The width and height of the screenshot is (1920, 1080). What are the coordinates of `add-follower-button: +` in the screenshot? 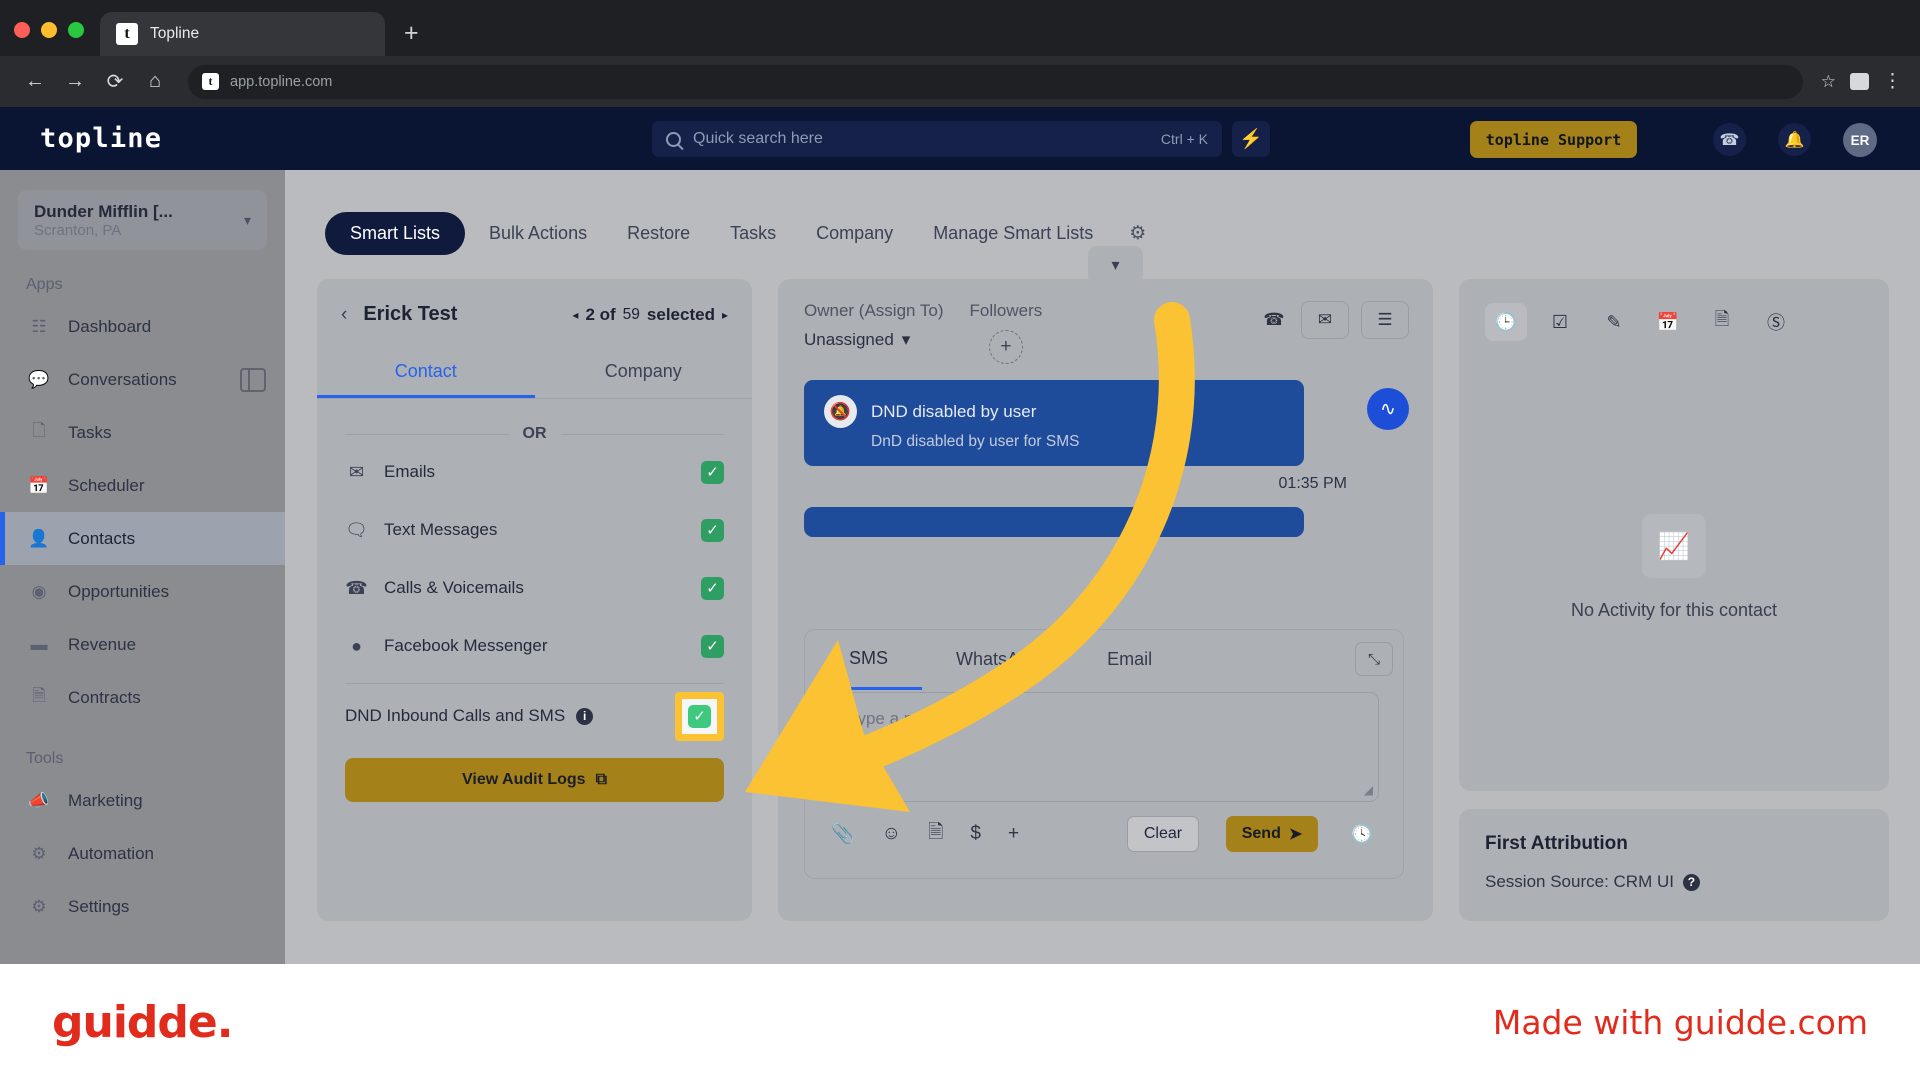 It's located at (1005, 347).